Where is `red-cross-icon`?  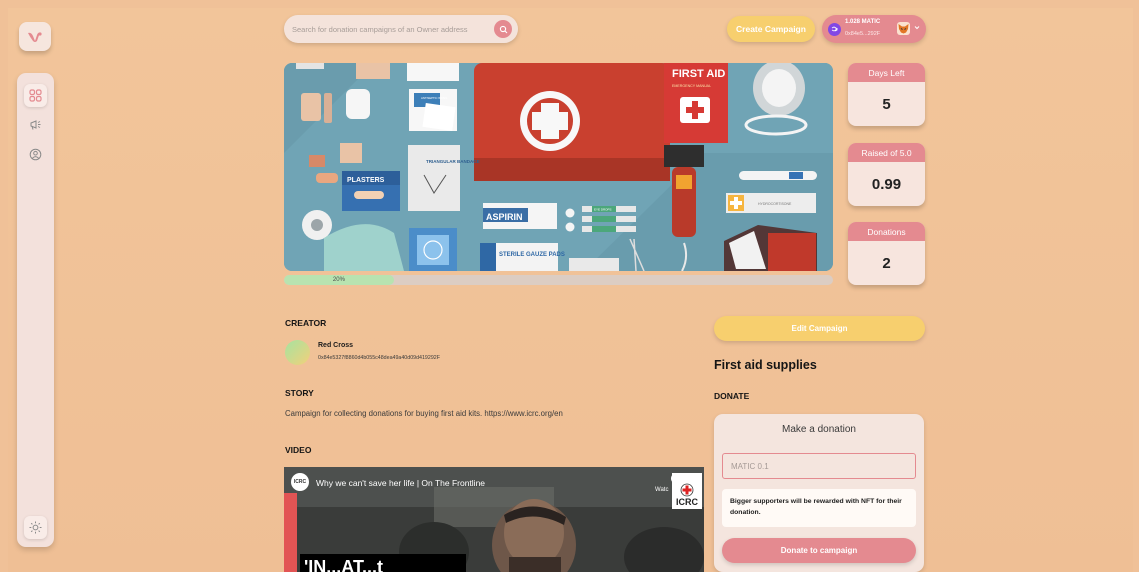 red-cross-icon is located at coordinates (687, 490).